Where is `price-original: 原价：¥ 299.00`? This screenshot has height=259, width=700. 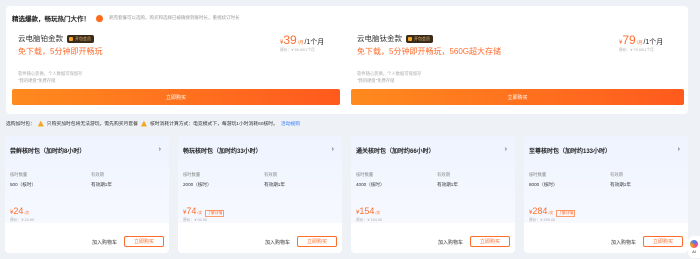 price-original: 原价：¥ 299.00 is located at coordinates (542, 220).